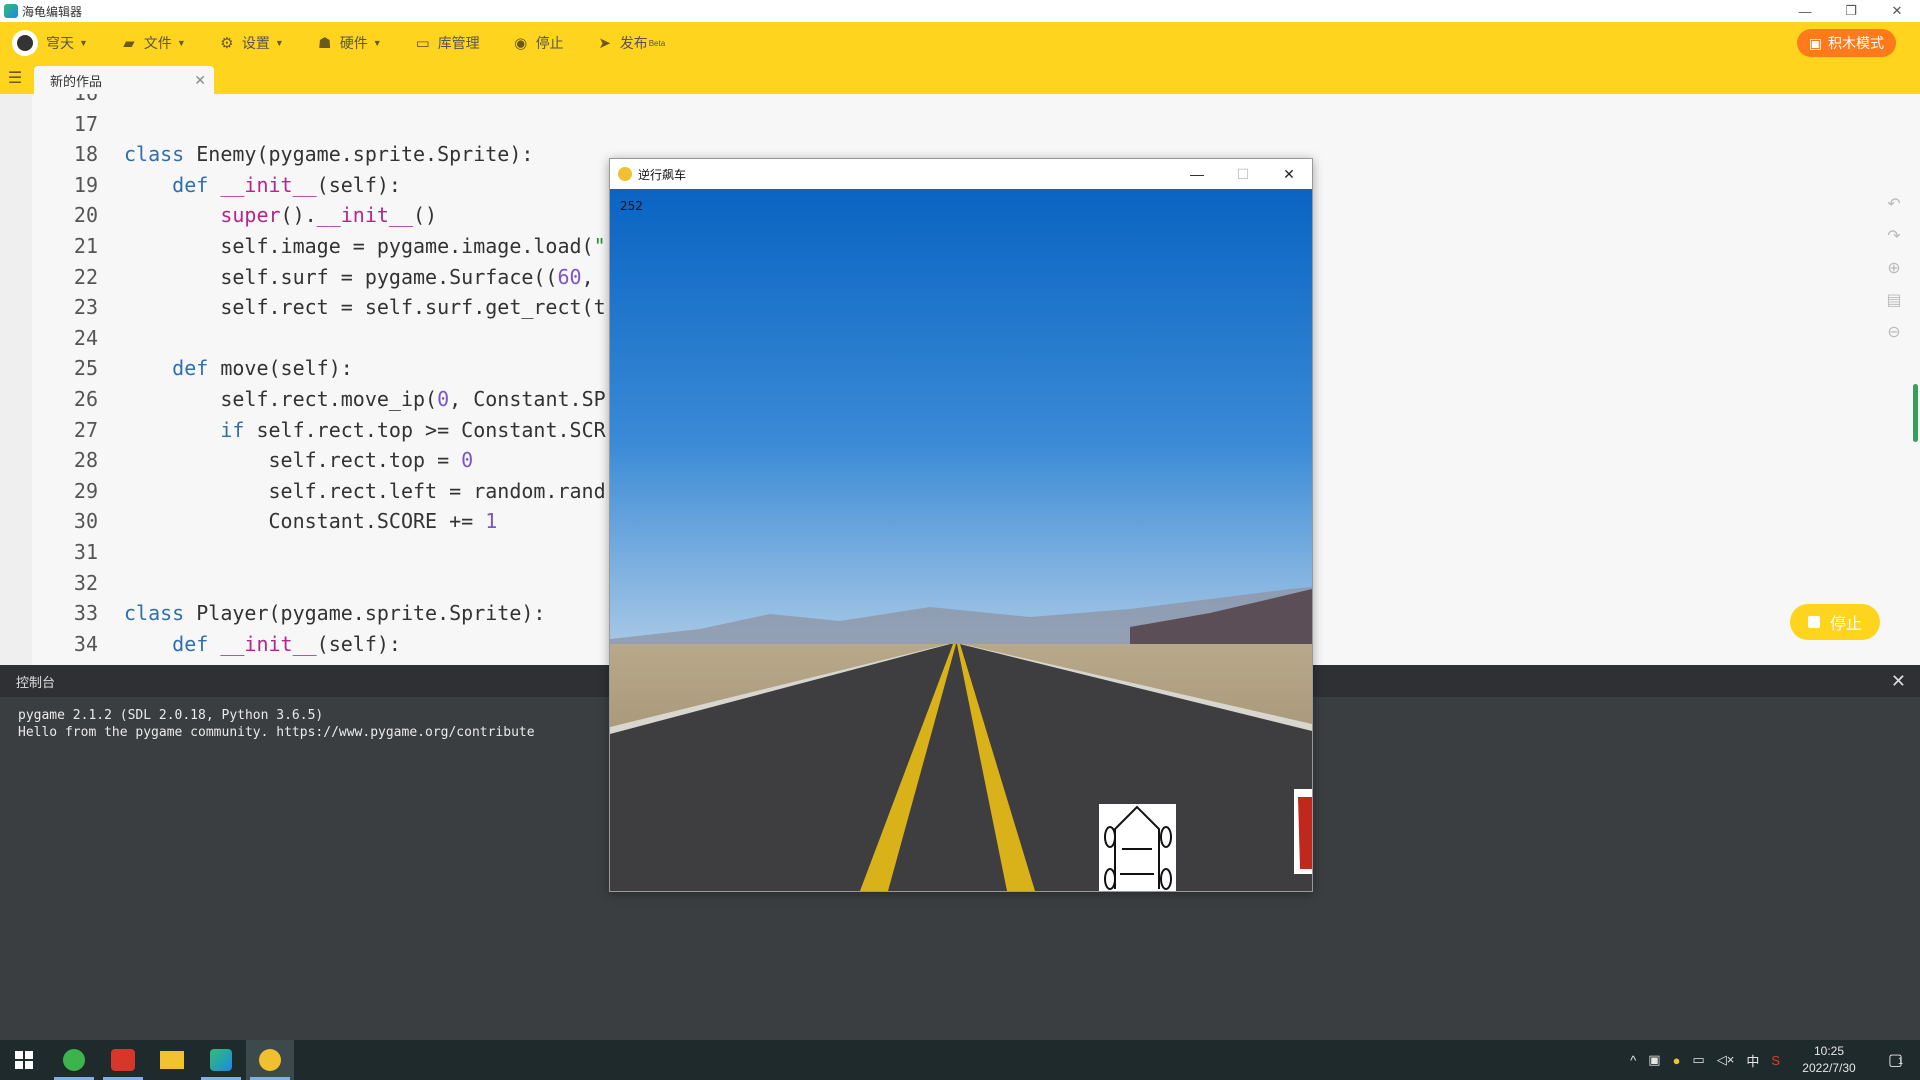 The height and width of the screenshot is (1080, 1920). What do you see at coordinates (335, 613) in the screenshot?
I see `code-text: class Player(pygame.sprite.Sprite):` at bounding box center [335, 613].